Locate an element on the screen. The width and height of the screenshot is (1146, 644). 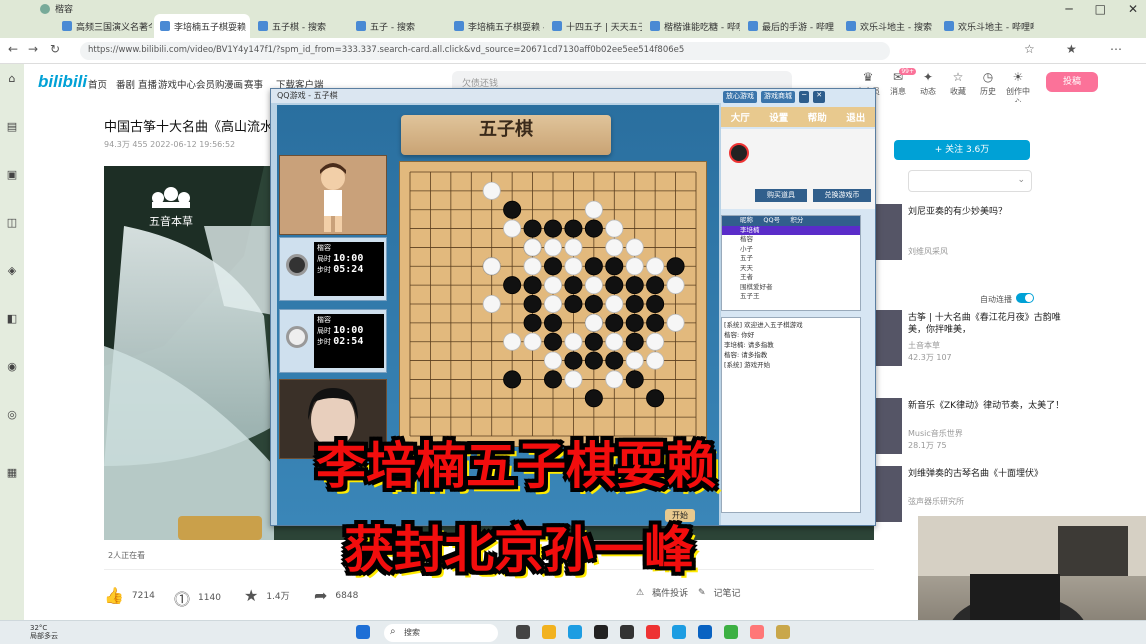
more-icon: ⋯ is located at coordinates (1116, 49).